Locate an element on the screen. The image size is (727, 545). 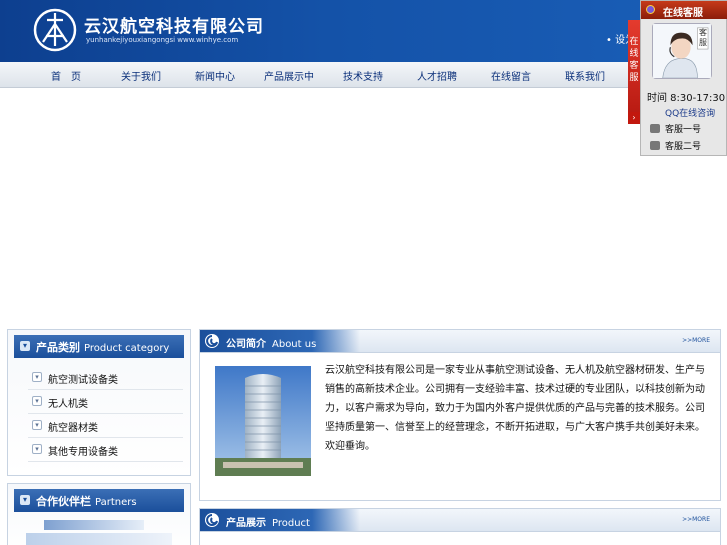
product-category-title: 产品类别 Product category is located at coordinates (103, 347).